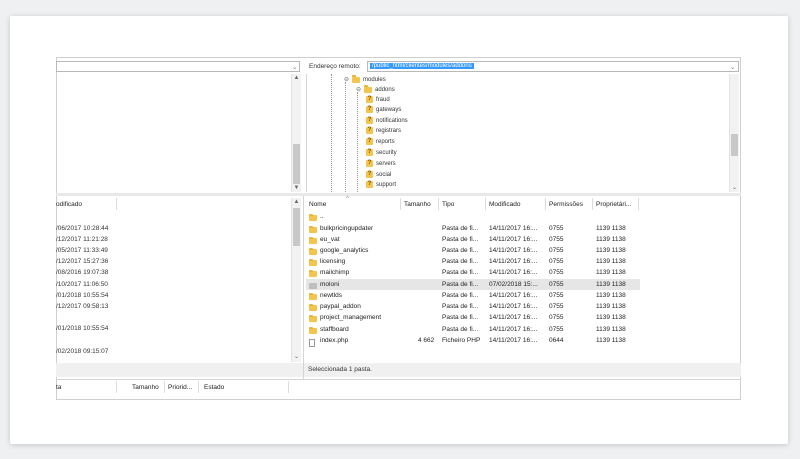  Describe the element at coordinates (296, 188) in the screenshot. I see `scroll-down-icon: ▼` at that location.